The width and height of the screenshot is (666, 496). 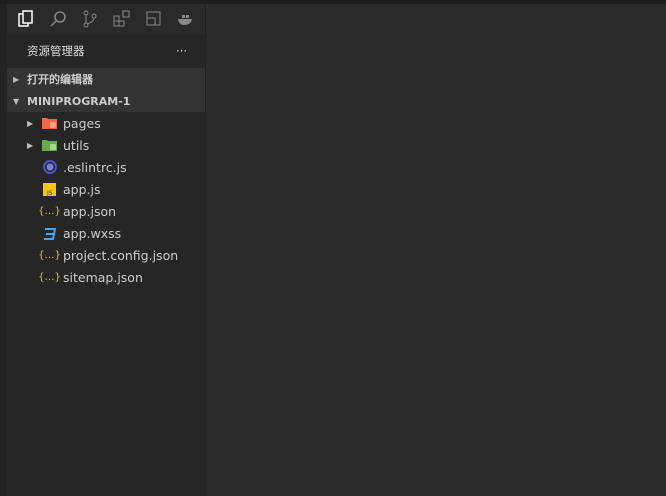 I want to click on js-icon: JS, so click(x=49, y=189).